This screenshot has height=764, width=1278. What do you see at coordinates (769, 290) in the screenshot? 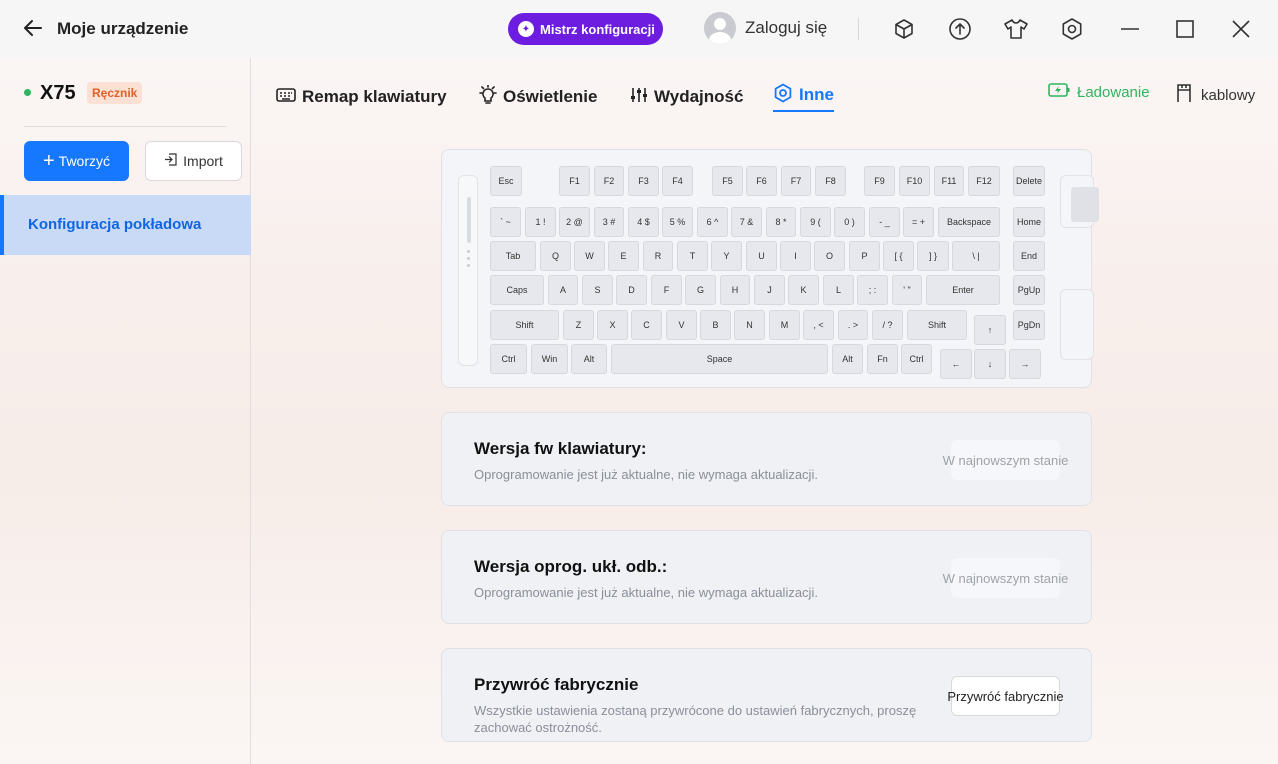
I see `key: J` at bounding box center [769, 290].